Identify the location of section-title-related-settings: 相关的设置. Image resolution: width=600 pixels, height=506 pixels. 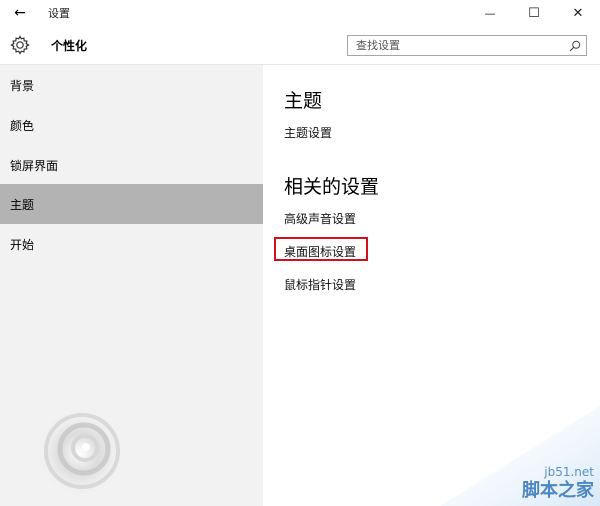
(332, 187).